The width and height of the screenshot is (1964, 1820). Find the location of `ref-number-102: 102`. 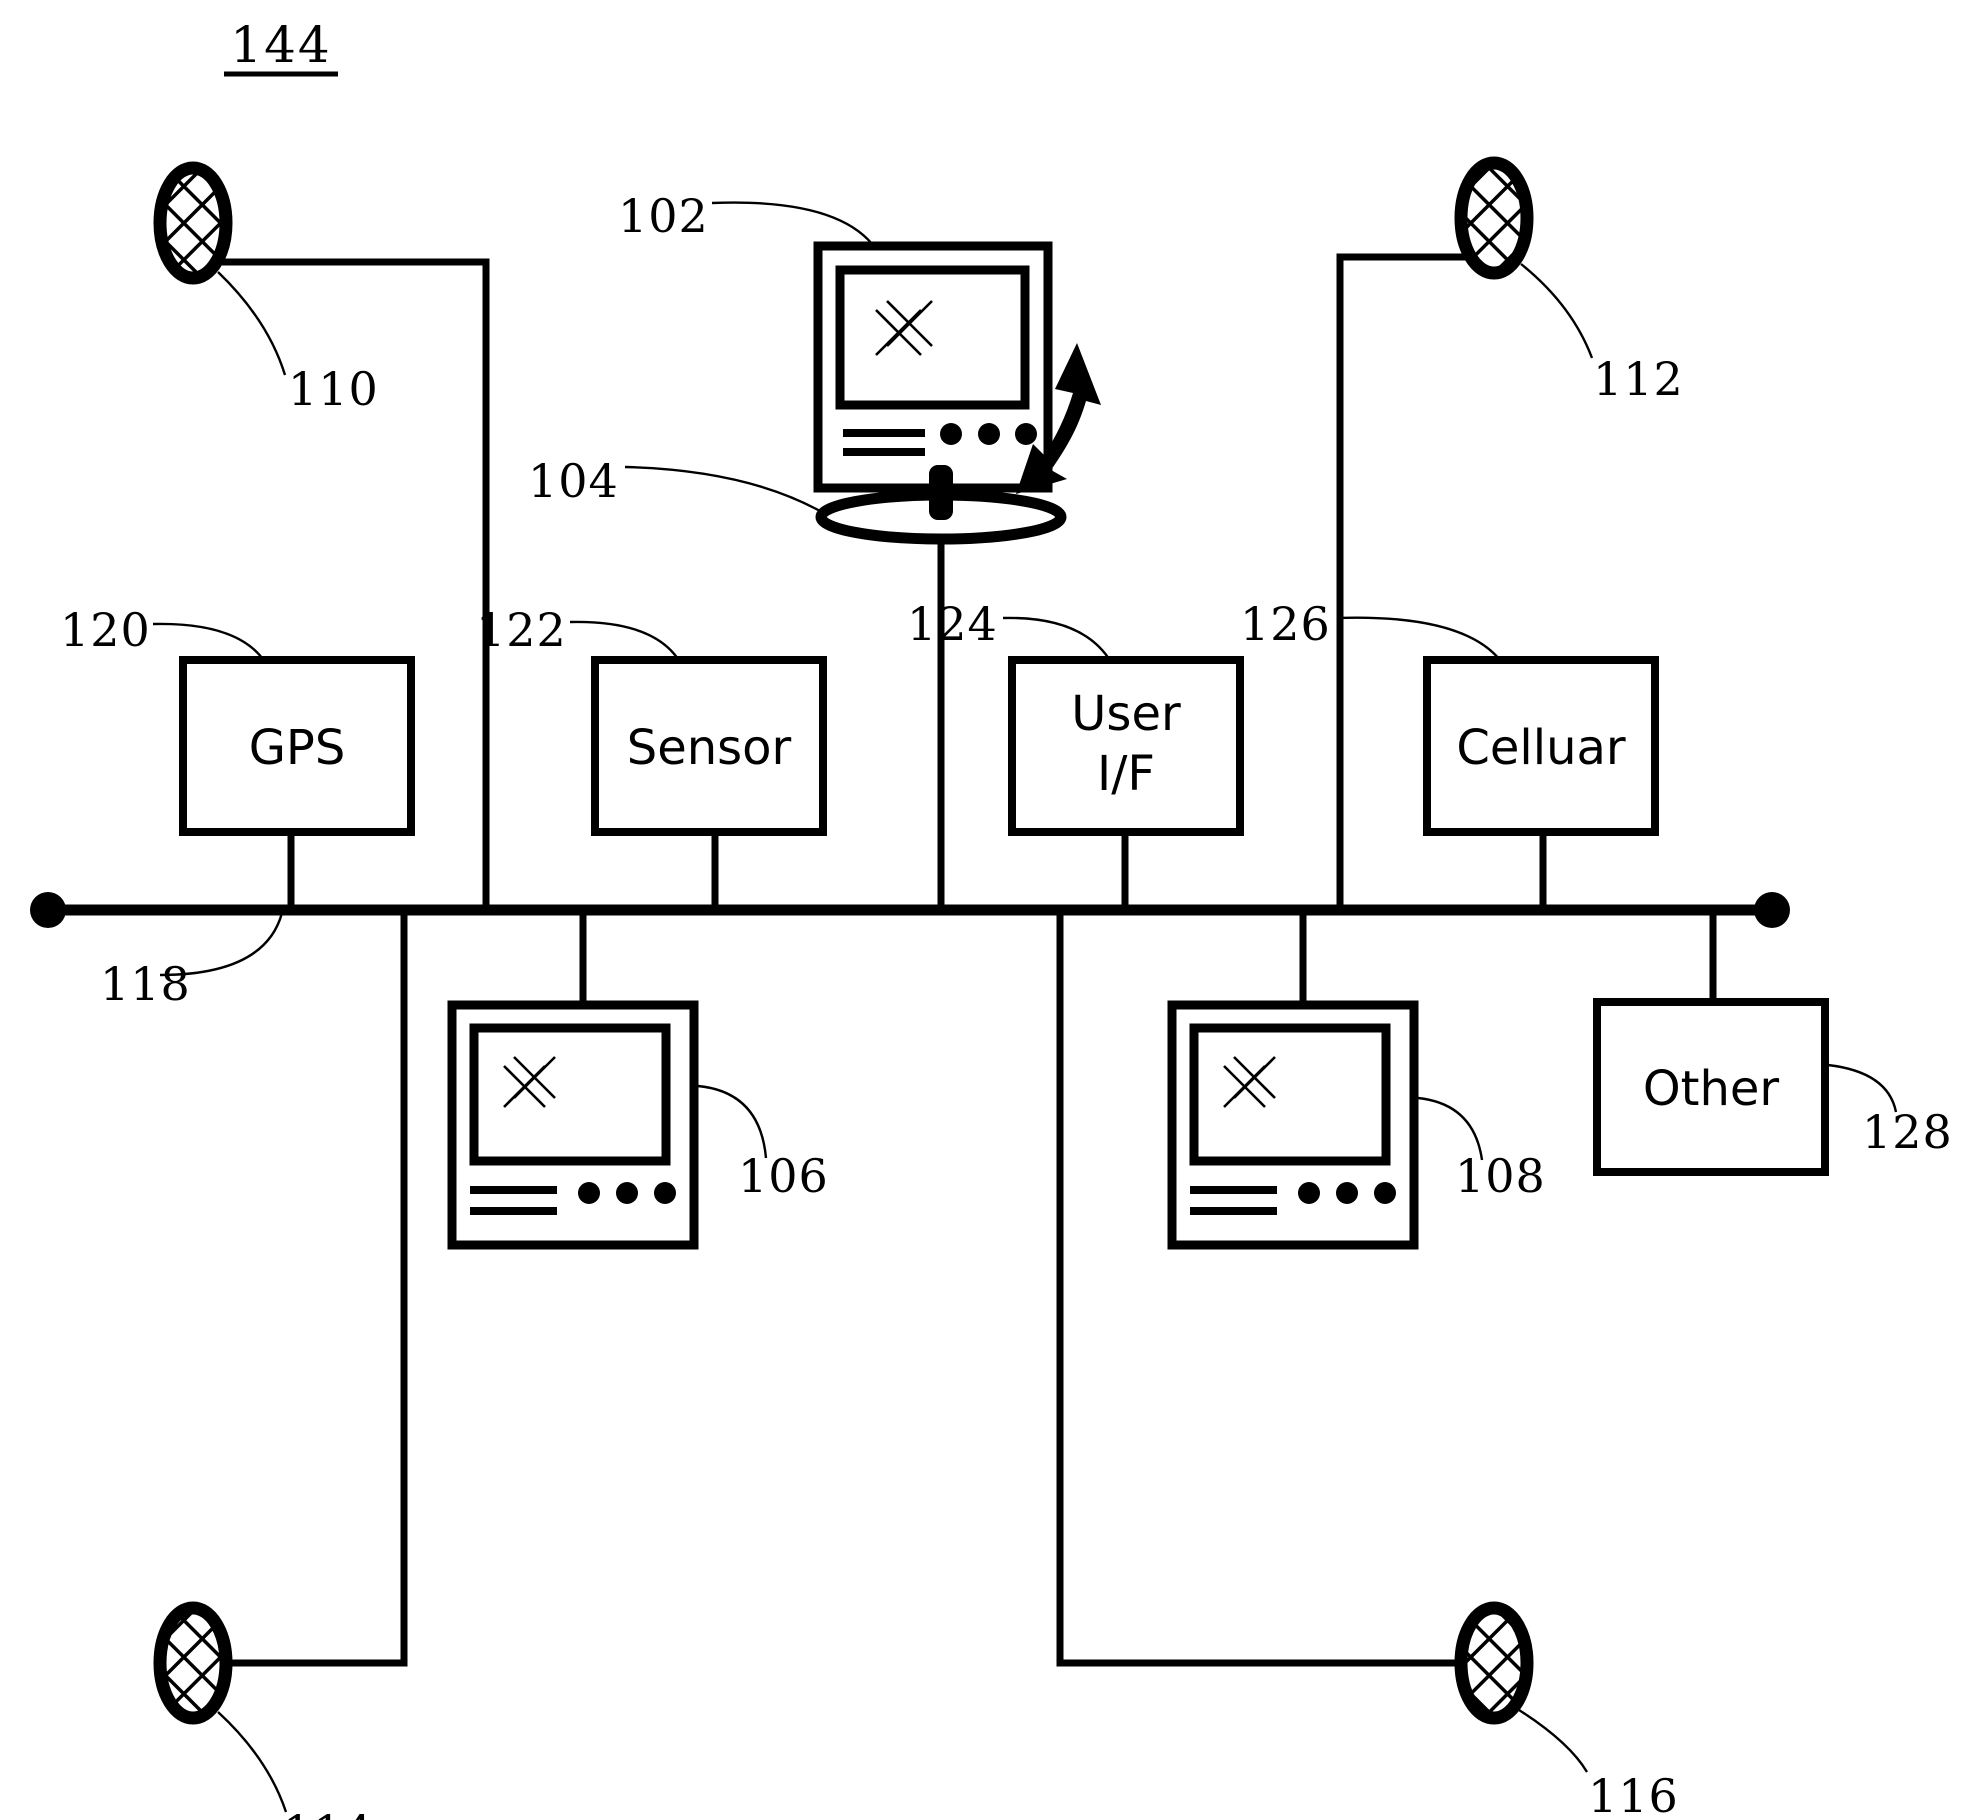

ref-number-102: 102 is located at coordinates (663, 216).